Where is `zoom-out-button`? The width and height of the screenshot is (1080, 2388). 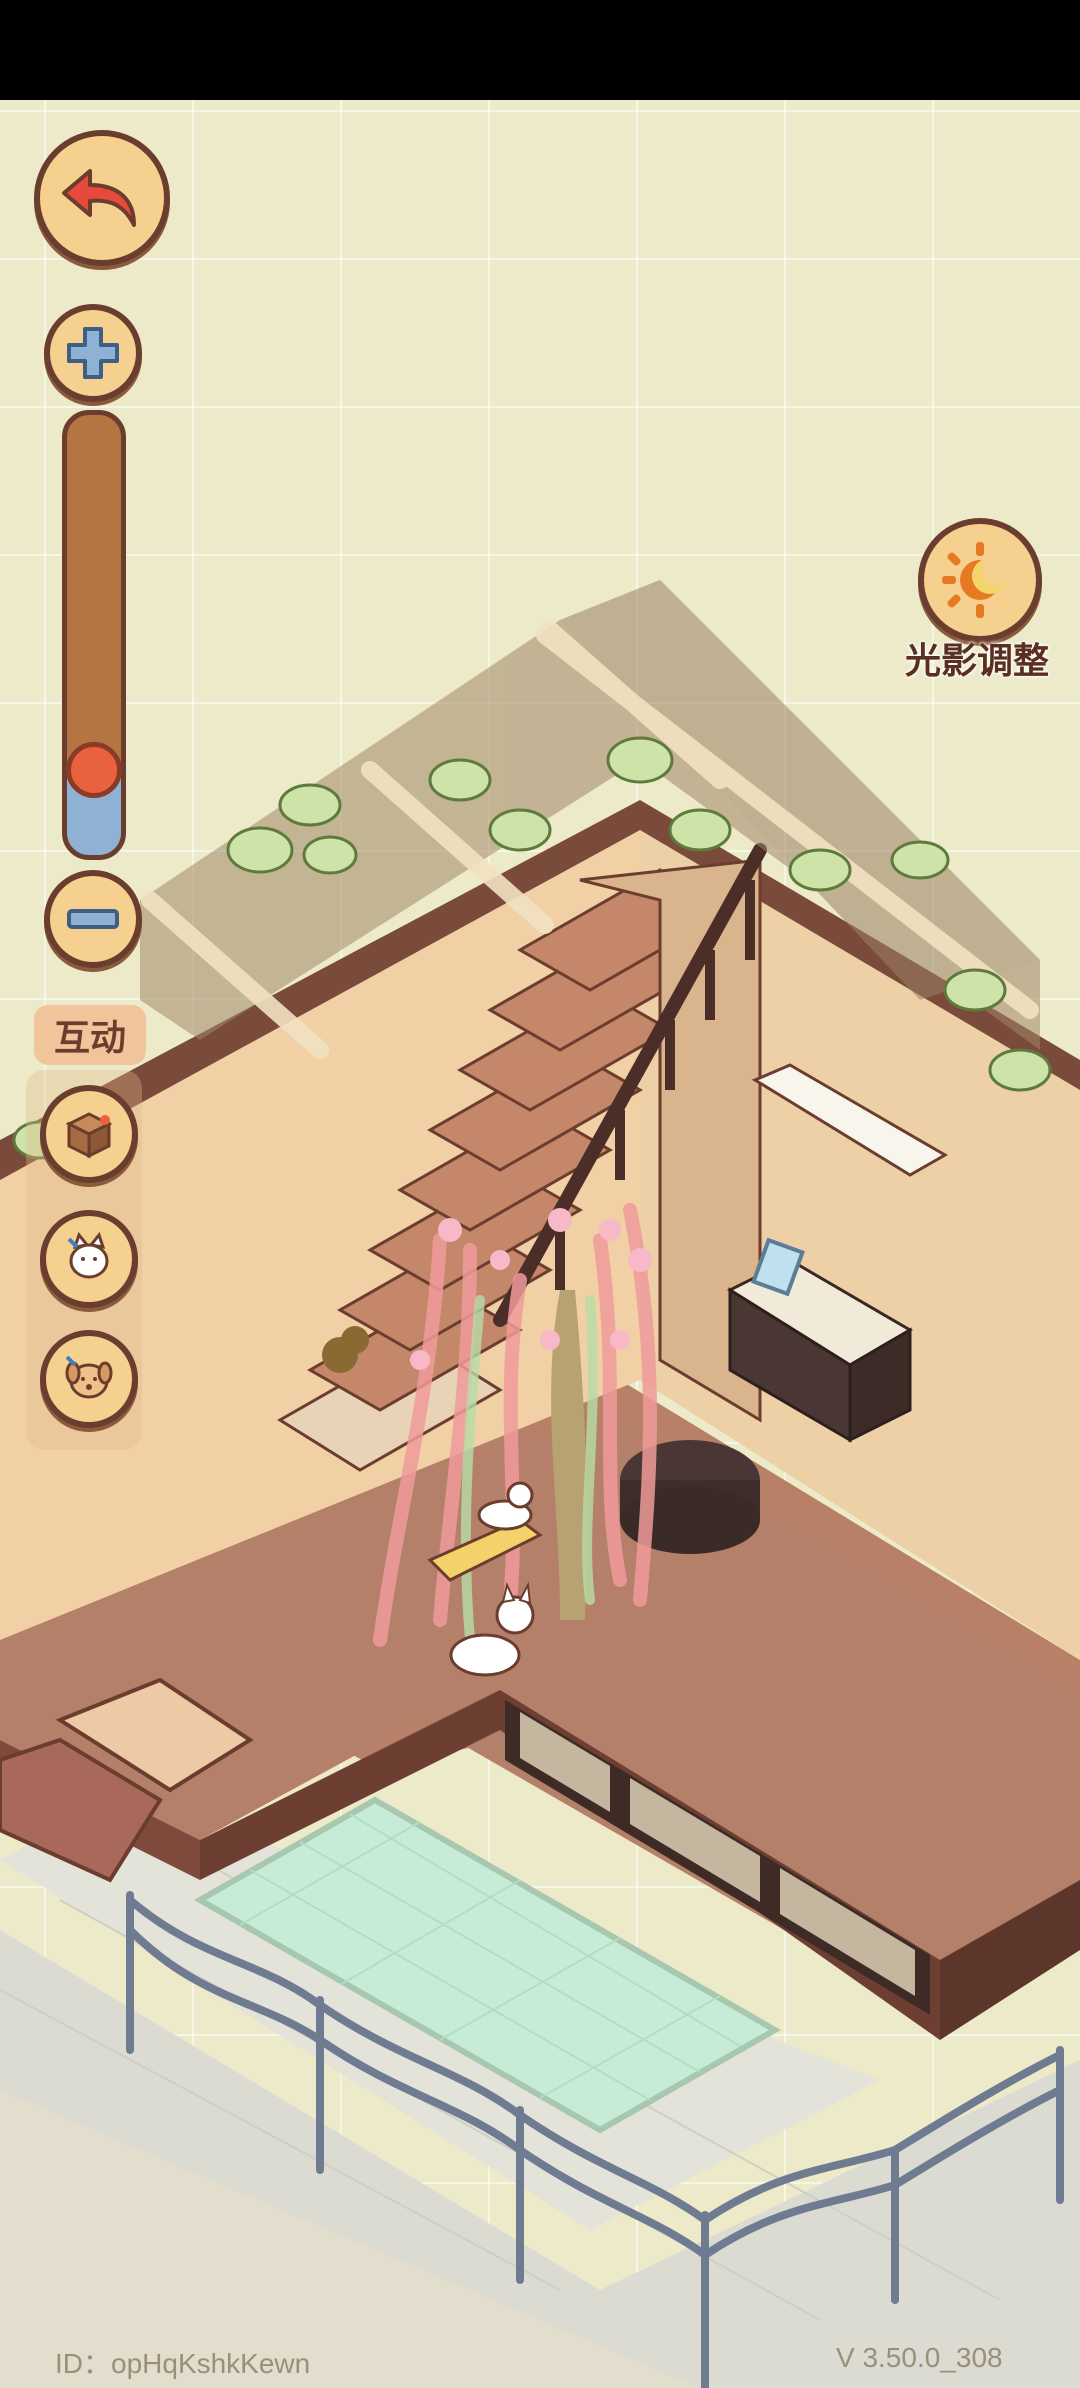 zoom-out-button is located at coordinates (93, 919).